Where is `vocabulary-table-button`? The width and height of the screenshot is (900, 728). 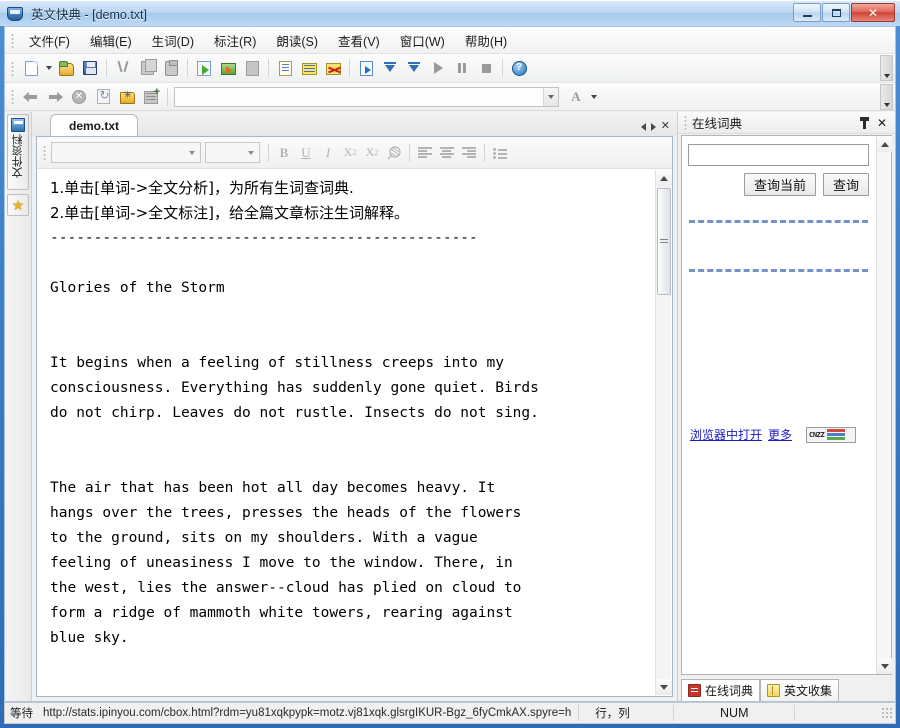 vocabulary-table-button is located at coordinates (309, 68).